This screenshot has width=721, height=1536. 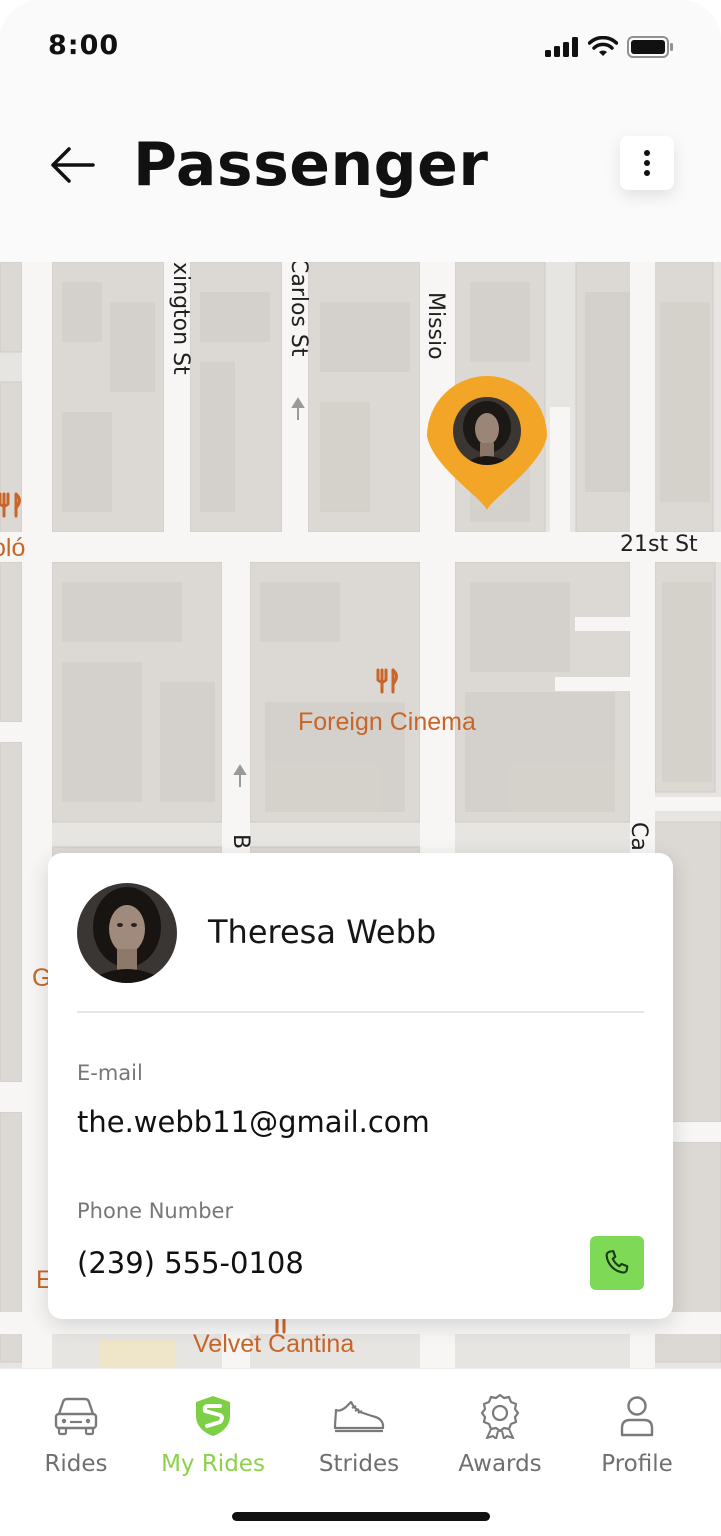 I want to click on more-vertical-icon, so click(x=647, y=163).